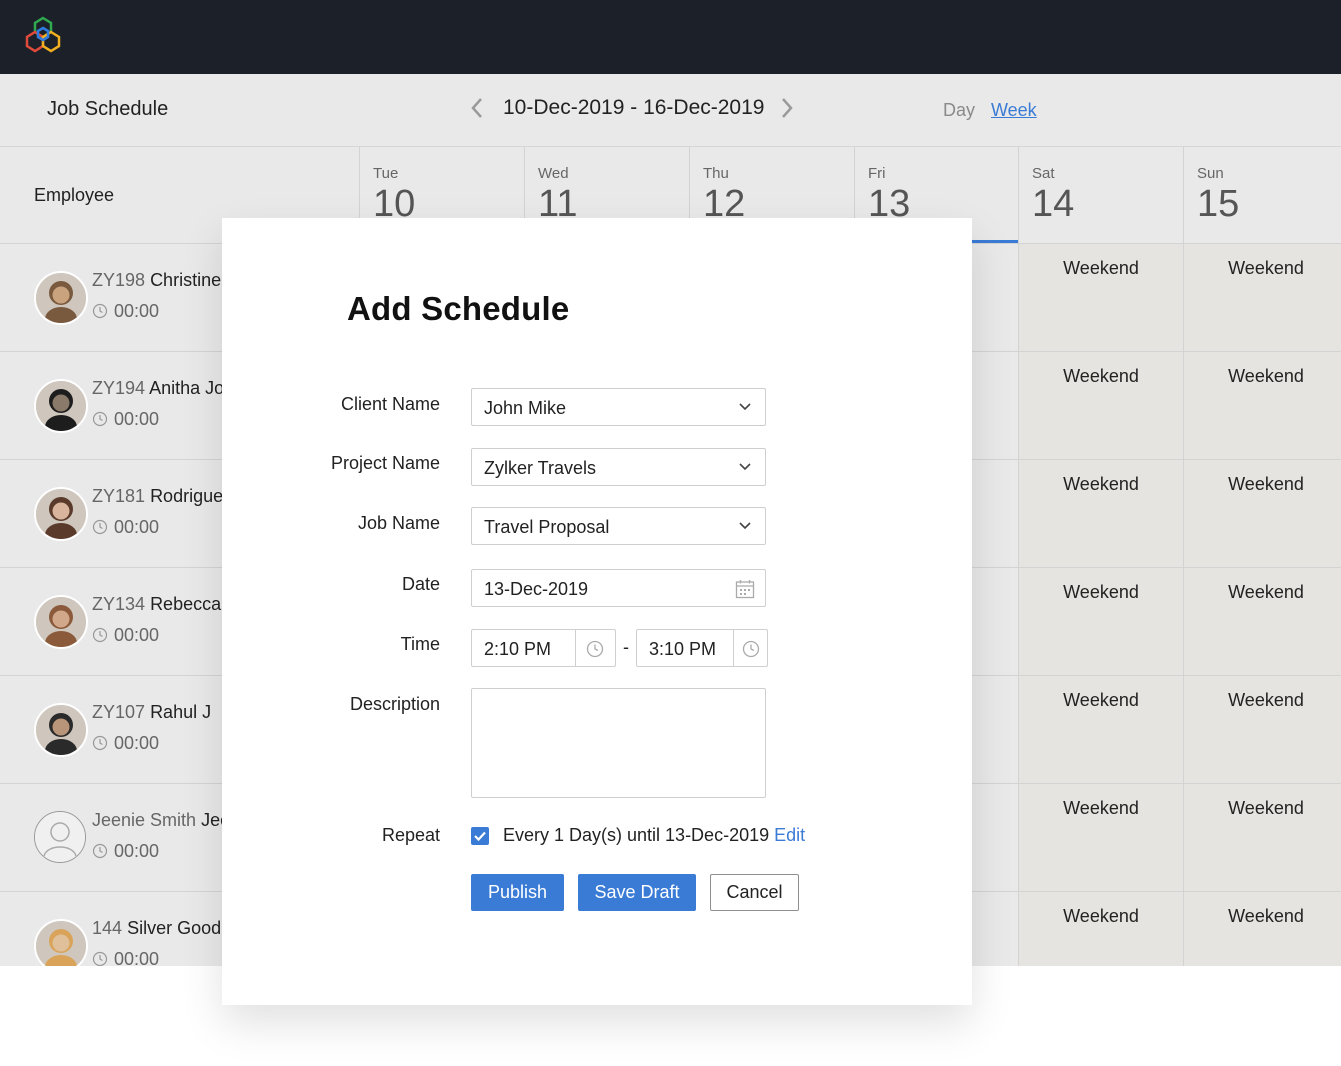  Describe the element at coordinates (119, 604) in the screenshot. I see `employee-id: ZY134` at that location.